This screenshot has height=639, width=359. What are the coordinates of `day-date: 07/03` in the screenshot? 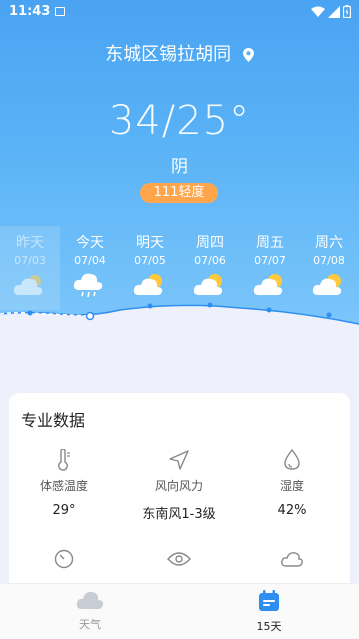 It's located at (30, 260).